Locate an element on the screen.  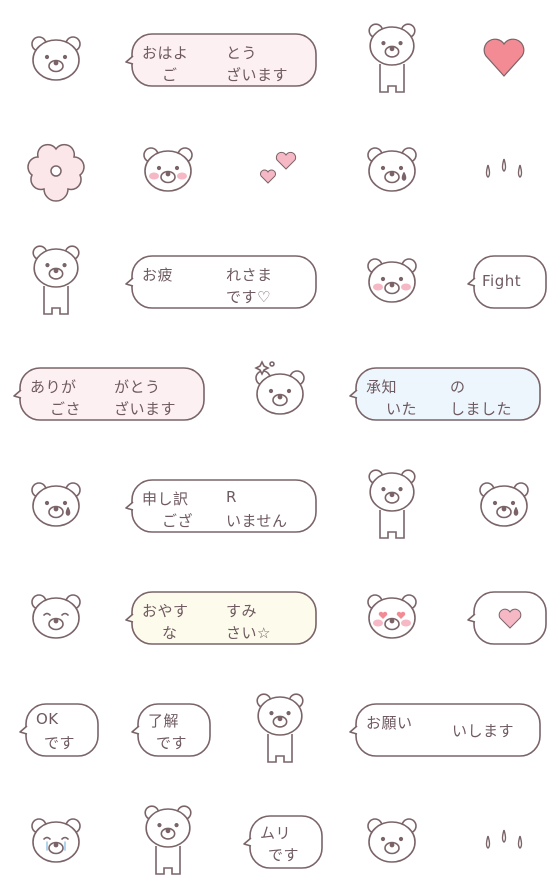
bubble-text: の is located at coordinates (458, 387).